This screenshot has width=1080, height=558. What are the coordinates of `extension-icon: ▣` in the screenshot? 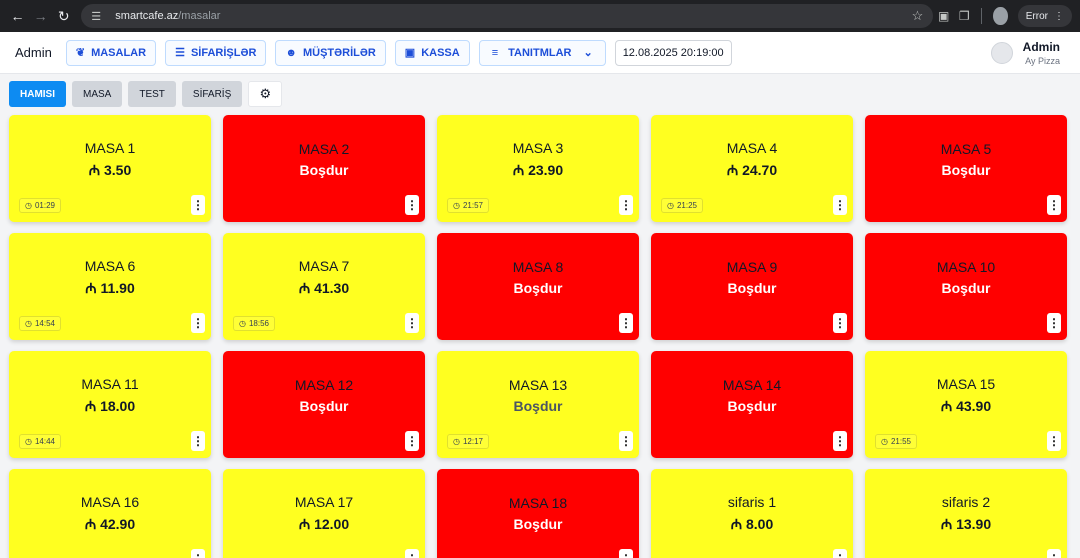 It's located at (943, 16).